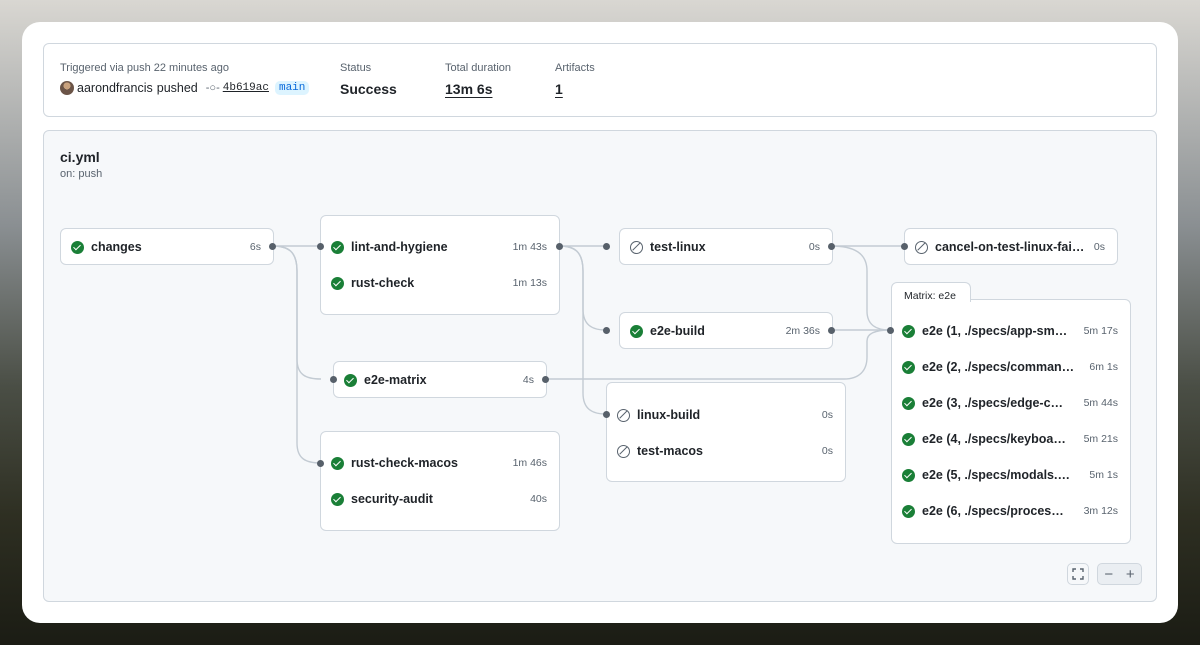 This screenshot has width=1200, height=645. What do you see at coordinates (1078, 574) in the screenshot?
I see `fullscreen-icon` at bounding box center [1078, 574].